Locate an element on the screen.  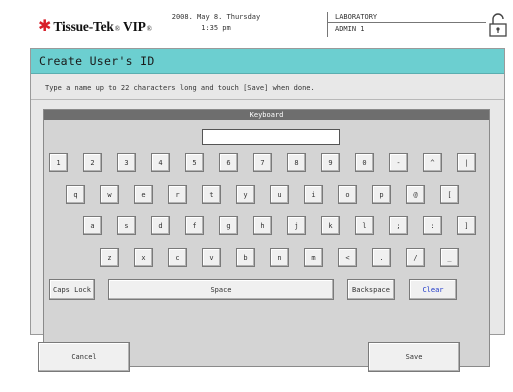
backspace-key: Backspace is located at coordinates (371, 289).